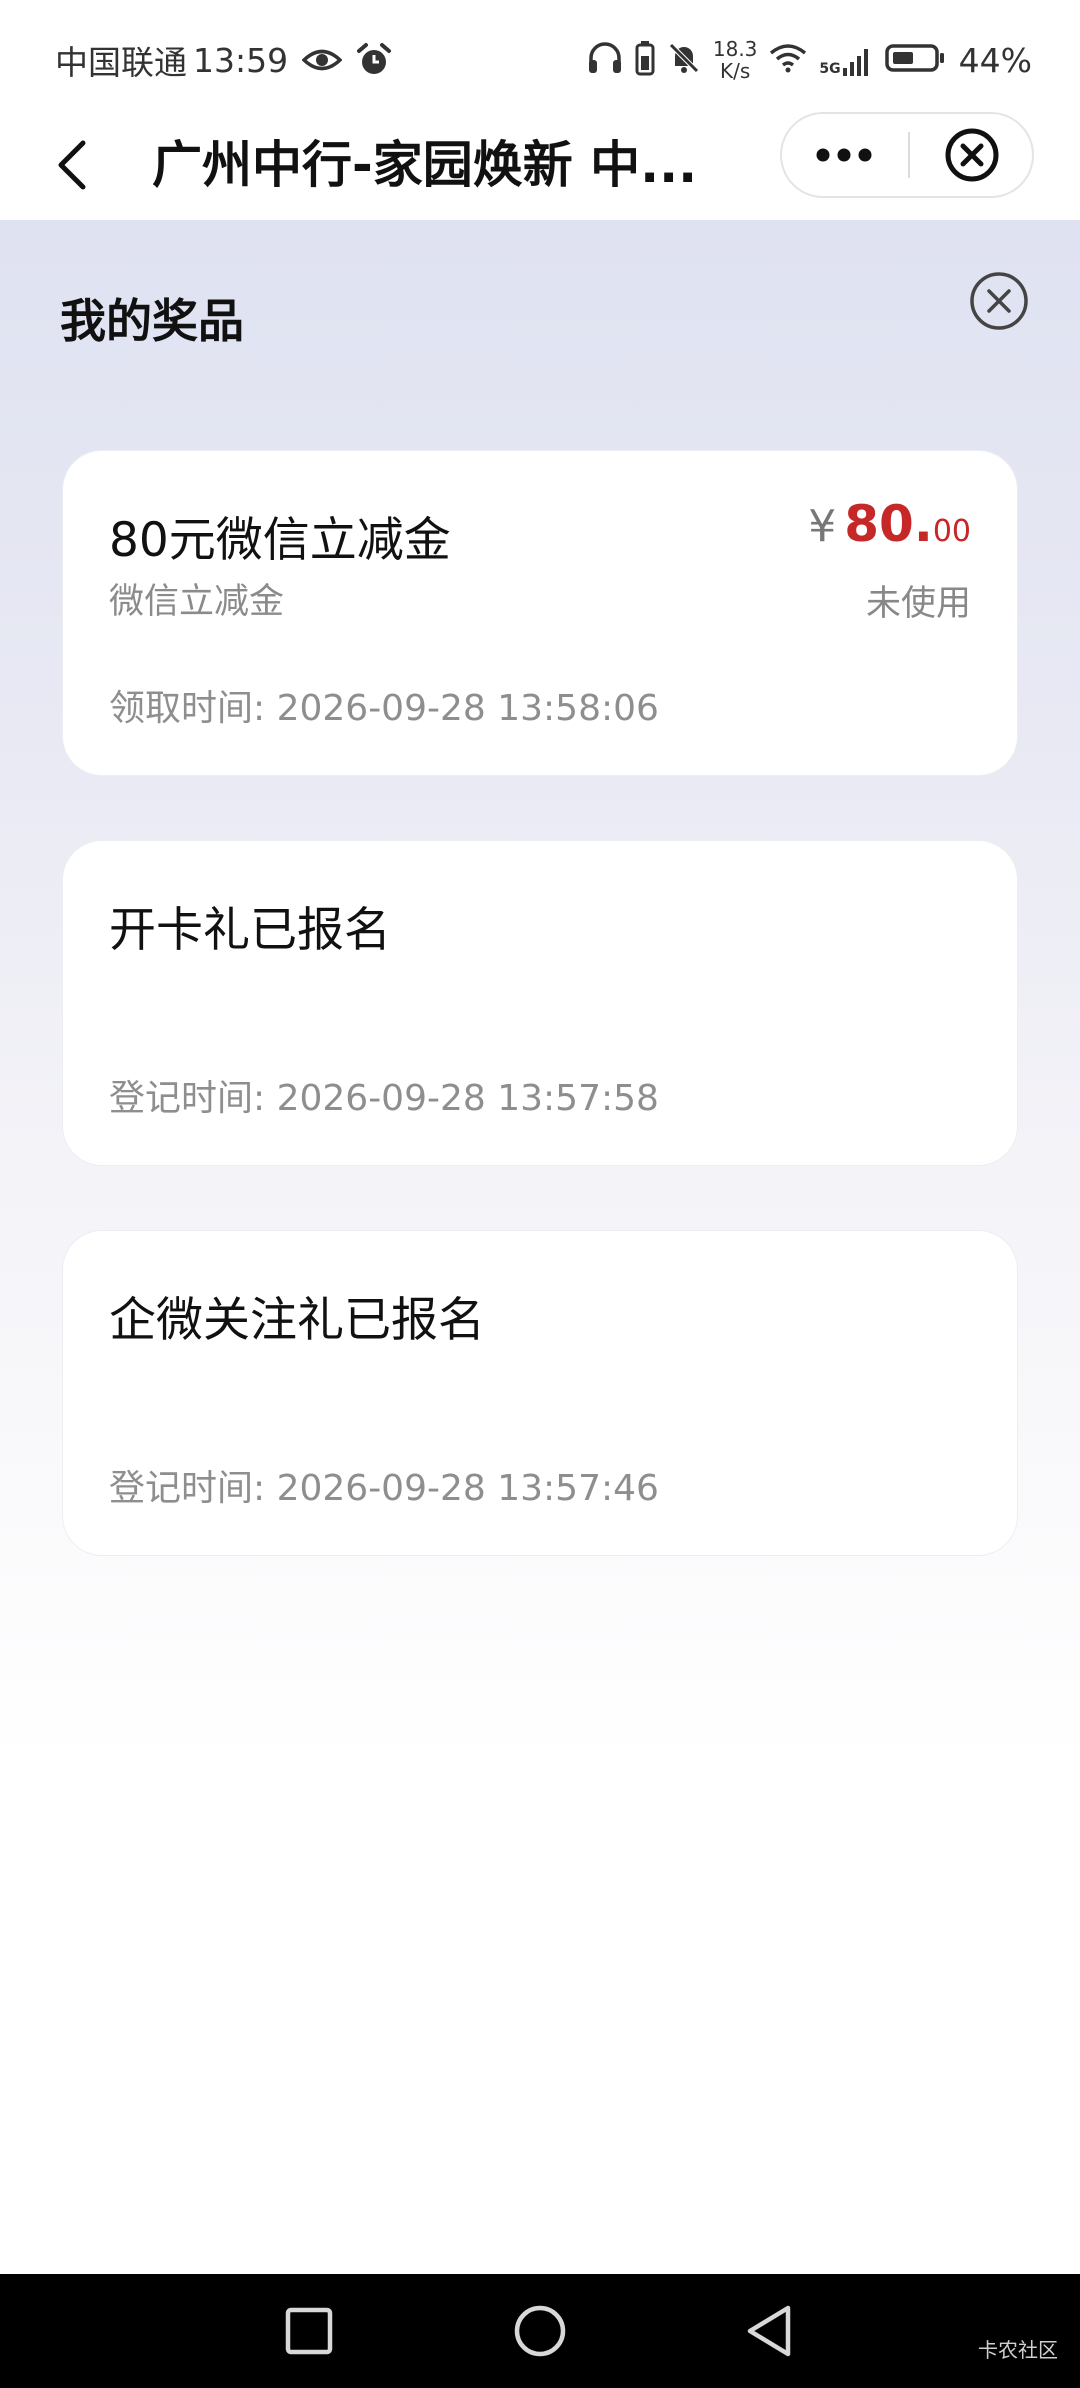 The width and height of the screenshot is (1080, 2388). I want to click on panel-close-button, so click(999, 301).